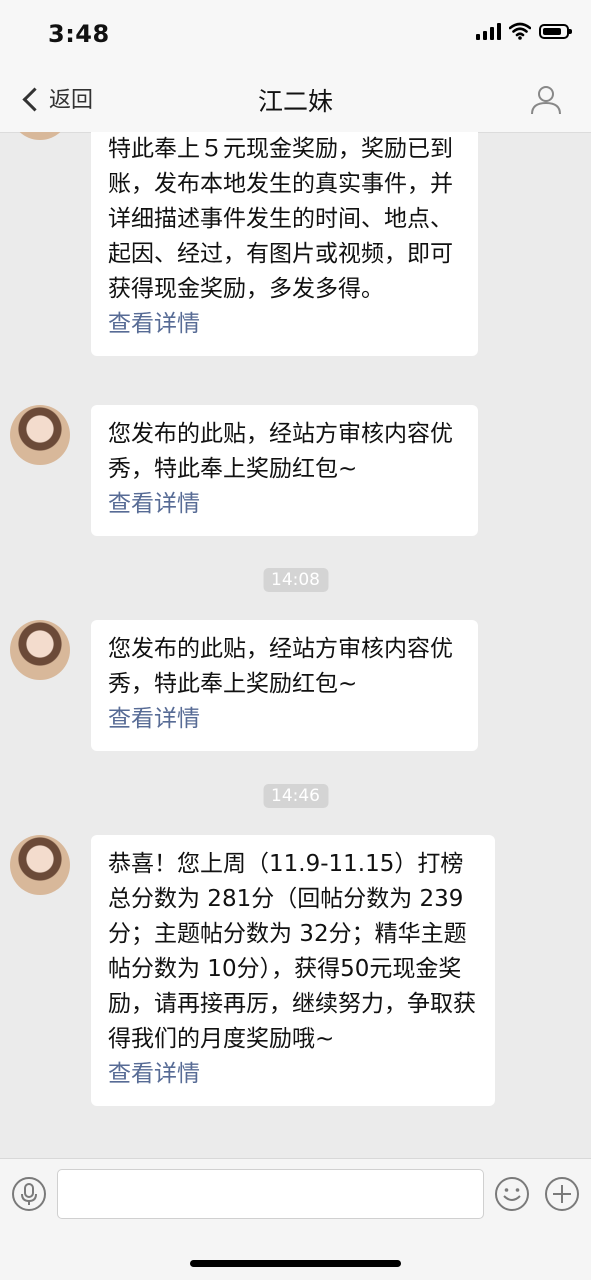 This screenshot has height=1280, width=591. What do you see at coordinates (520, 31) in the screenshot?
I see `wifi-icon` at bounding box center [520, 31].